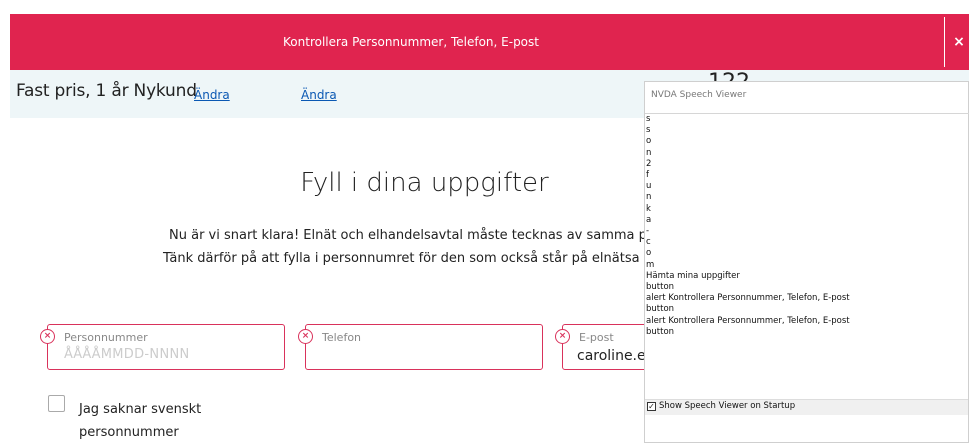 The width and height of the screenshot is (969, 444). I want to click on no-personnummer-label-line-1: Jag saknar svenskt, so click(140, 409).